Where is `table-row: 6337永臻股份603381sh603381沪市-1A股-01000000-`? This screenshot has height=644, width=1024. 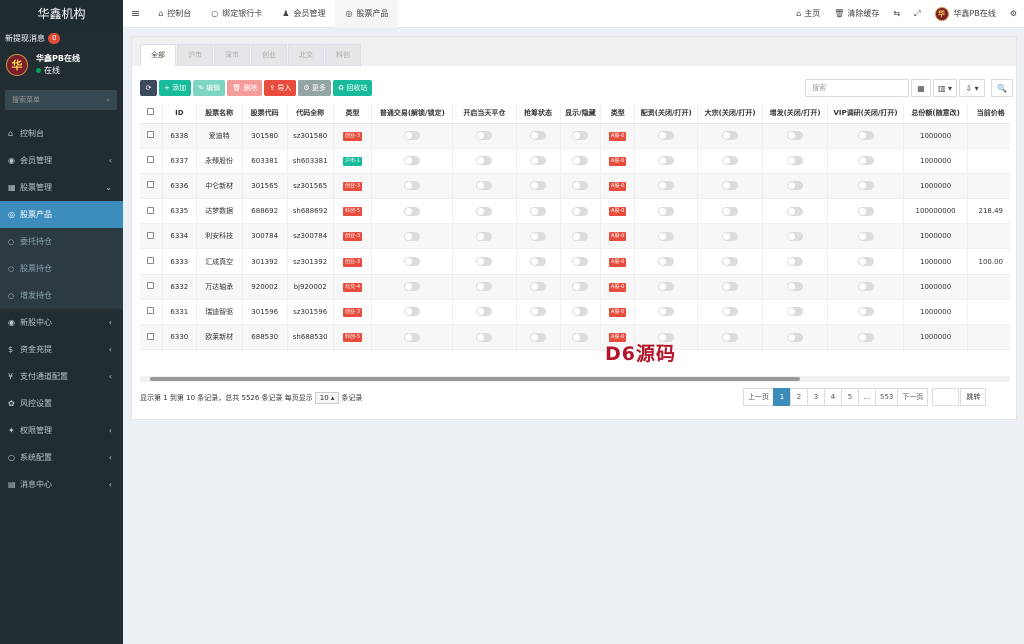 table-row: 6337永臻股份603381sh603381沪市-1A股-01000000- is located at coordinates (575, 161).